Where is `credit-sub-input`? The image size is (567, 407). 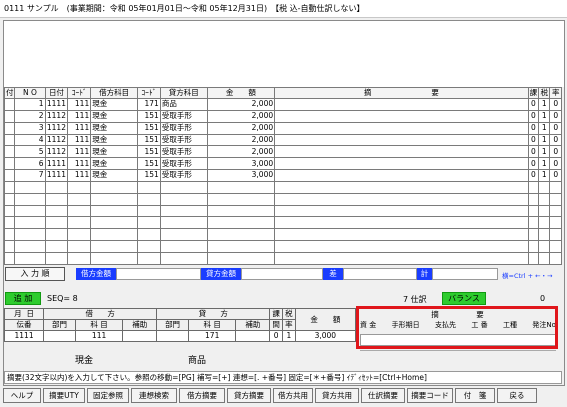 credit-sub-input is located at coordinates (253, 336).